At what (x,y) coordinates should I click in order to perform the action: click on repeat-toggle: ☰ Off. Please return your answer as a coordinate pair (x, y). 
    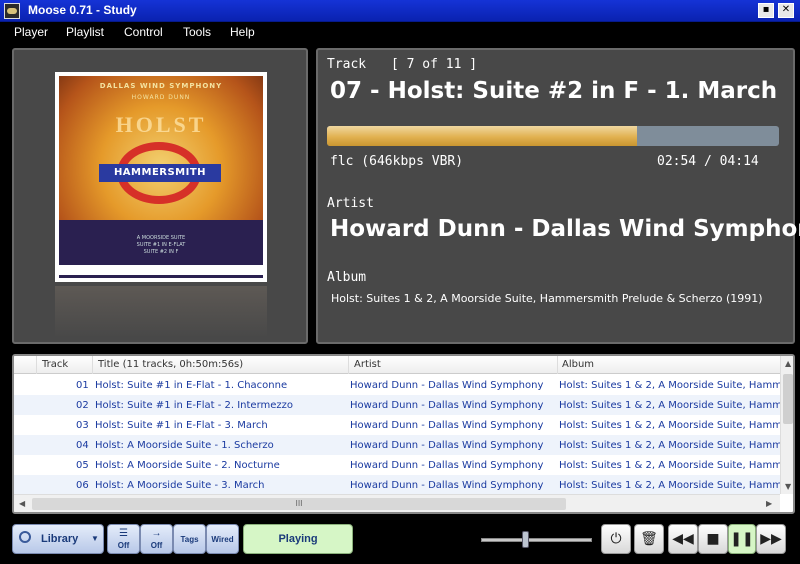
    Looking at the image, I should click on (123, 539).